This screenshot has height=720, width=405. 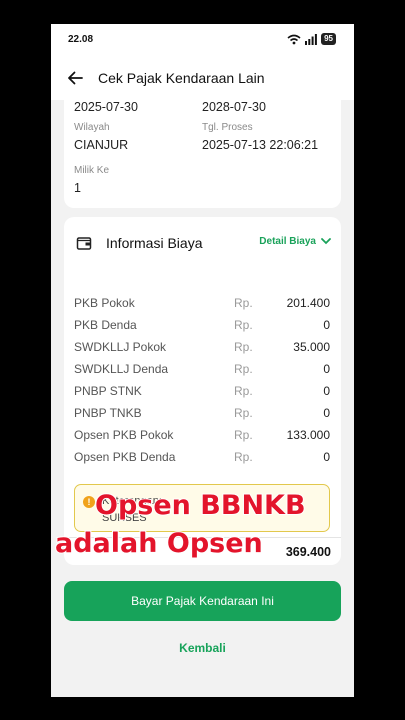 I want to click on fee-name: PNBP STNK, so click(x=108, y=391).